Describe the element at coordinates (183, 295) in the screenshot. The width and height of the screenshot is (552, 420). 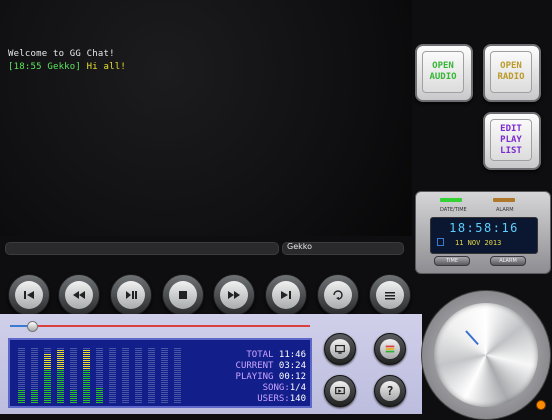
I see `stop-button` at that location.